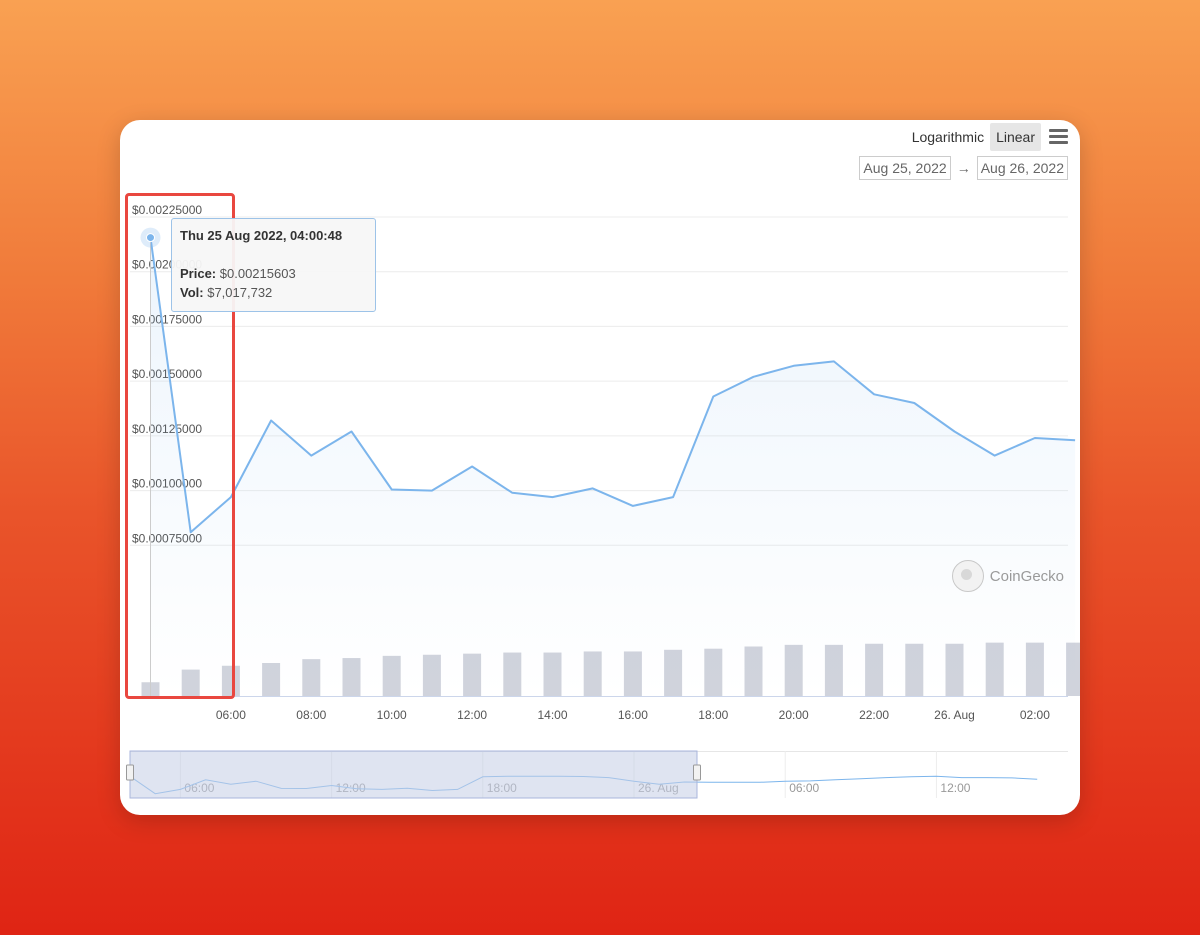 The height and width of the screenshot is (935, 1200). What do you see at coordinates (552, 715) in the screenshot?
I see `x-tick-label: 14:00` at bounding box center [552, 715].